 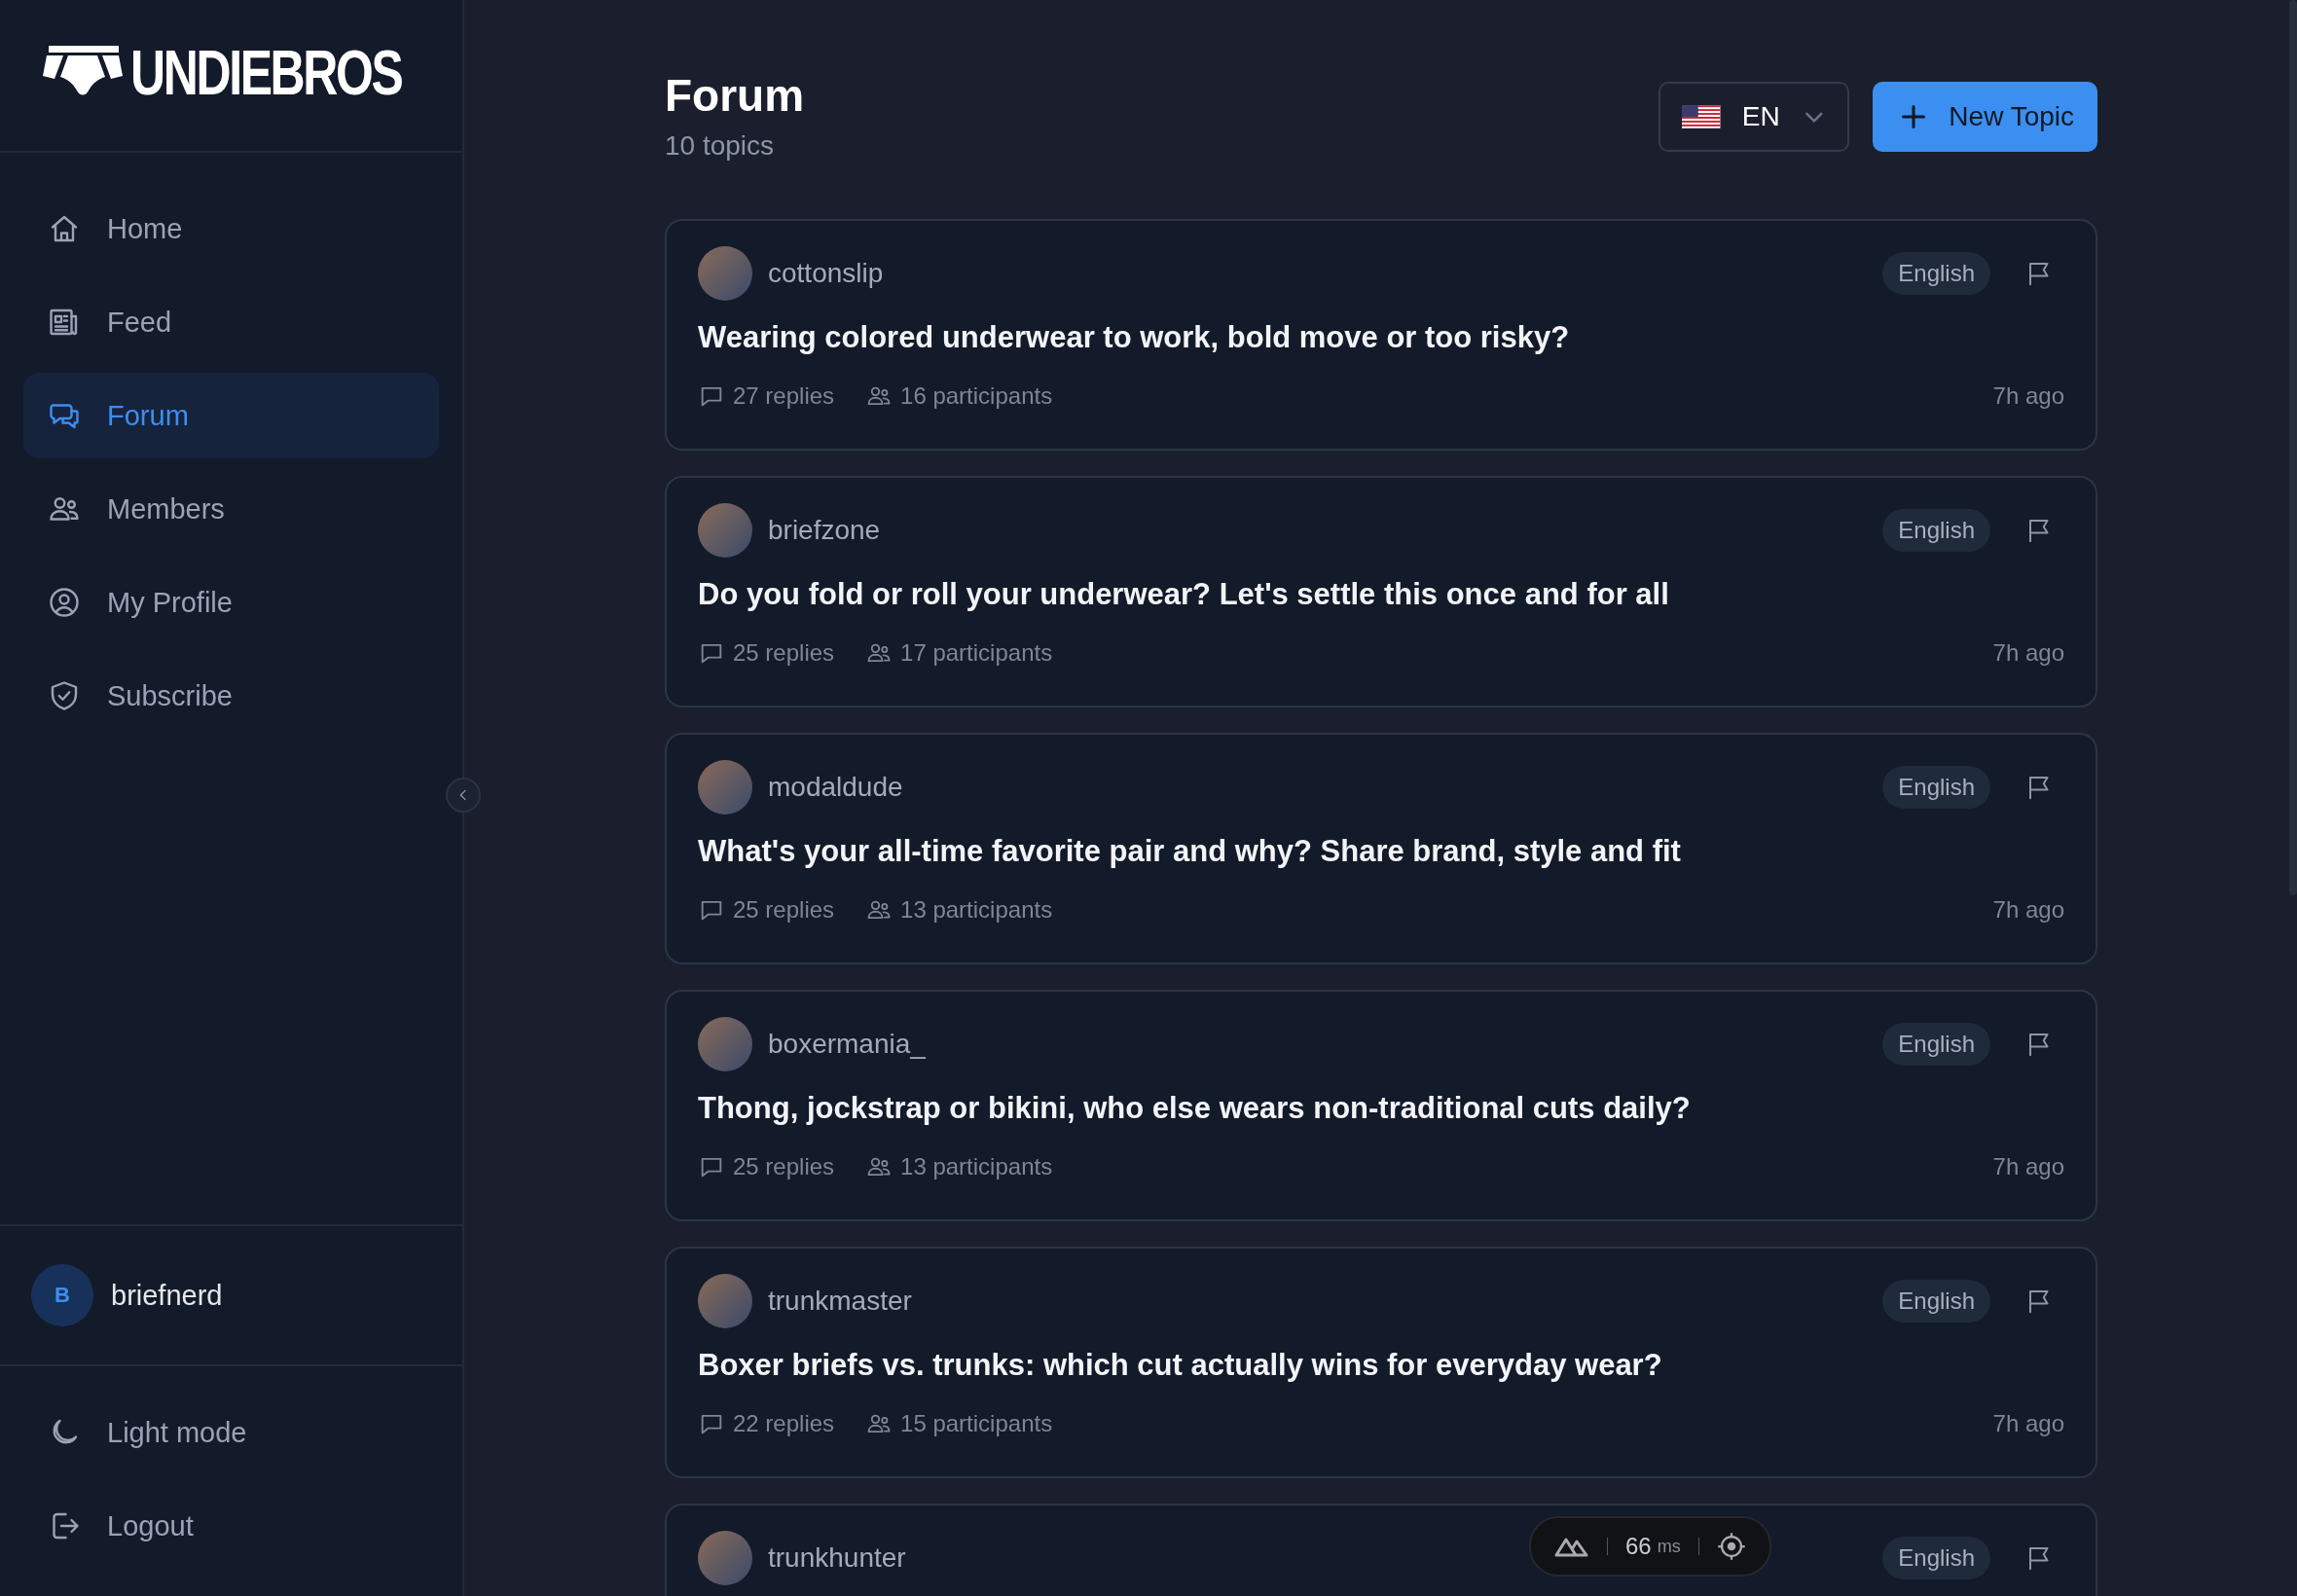 I want to click on topic-title: Do you fold or roll your underwear? Let's settle this once and for all, so click(x=1381, y=594).